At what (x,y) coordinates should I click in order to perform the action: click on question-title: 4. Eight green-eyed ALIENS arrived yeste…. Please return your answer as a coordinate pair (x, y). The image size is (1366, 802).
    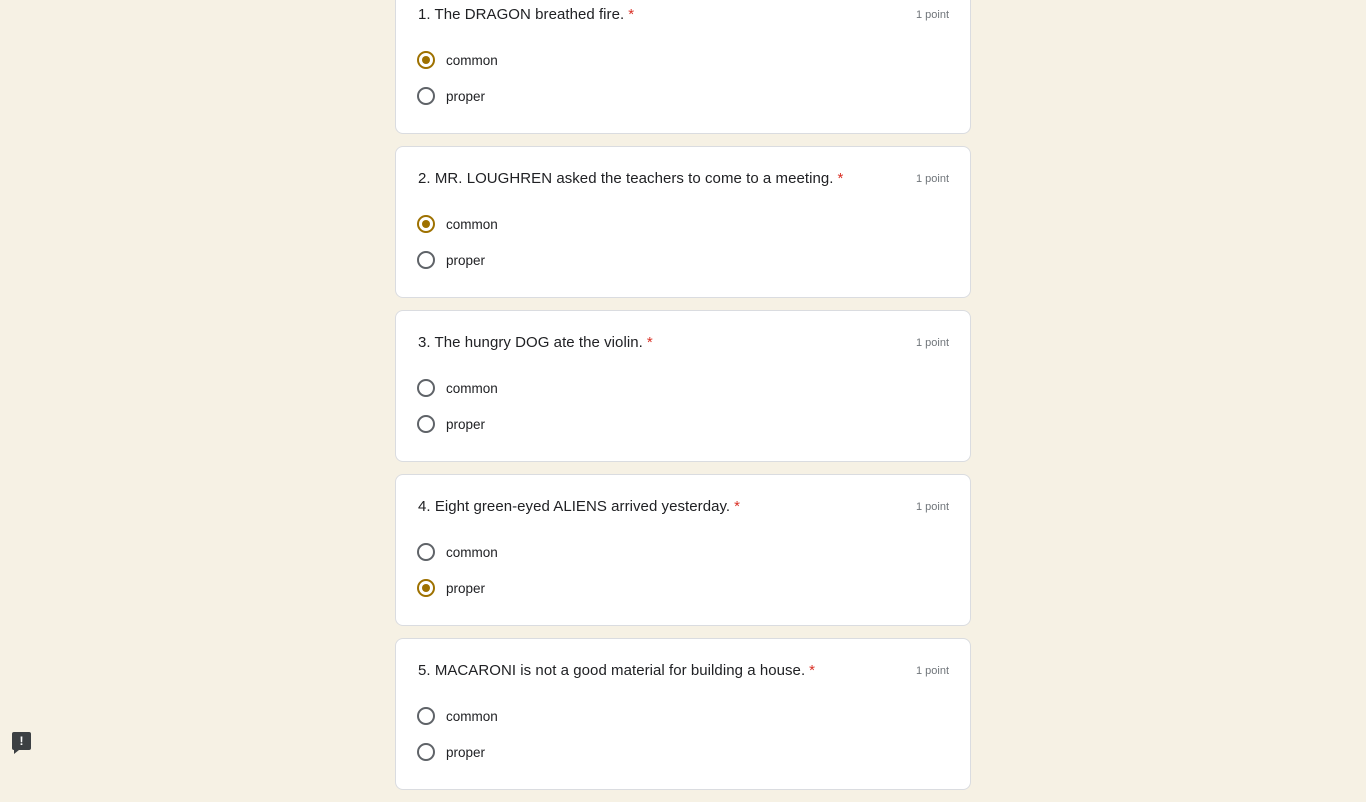
    Looking at the image, I should click on (579, 506).